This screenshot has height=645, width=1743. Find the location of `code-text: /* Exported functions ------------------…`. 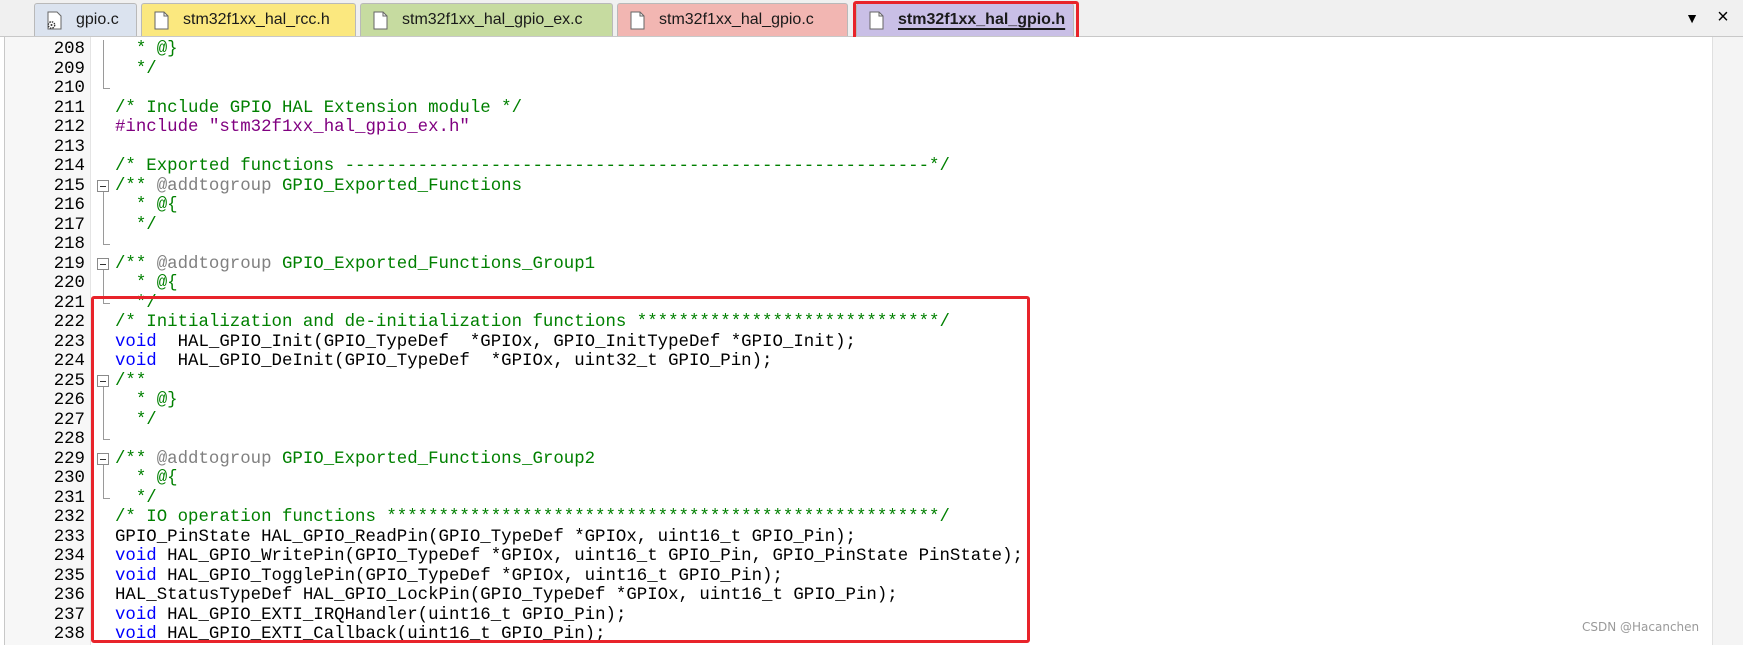

code-text: /* Exported functions ------------------… is located at coordinates (532, 167).